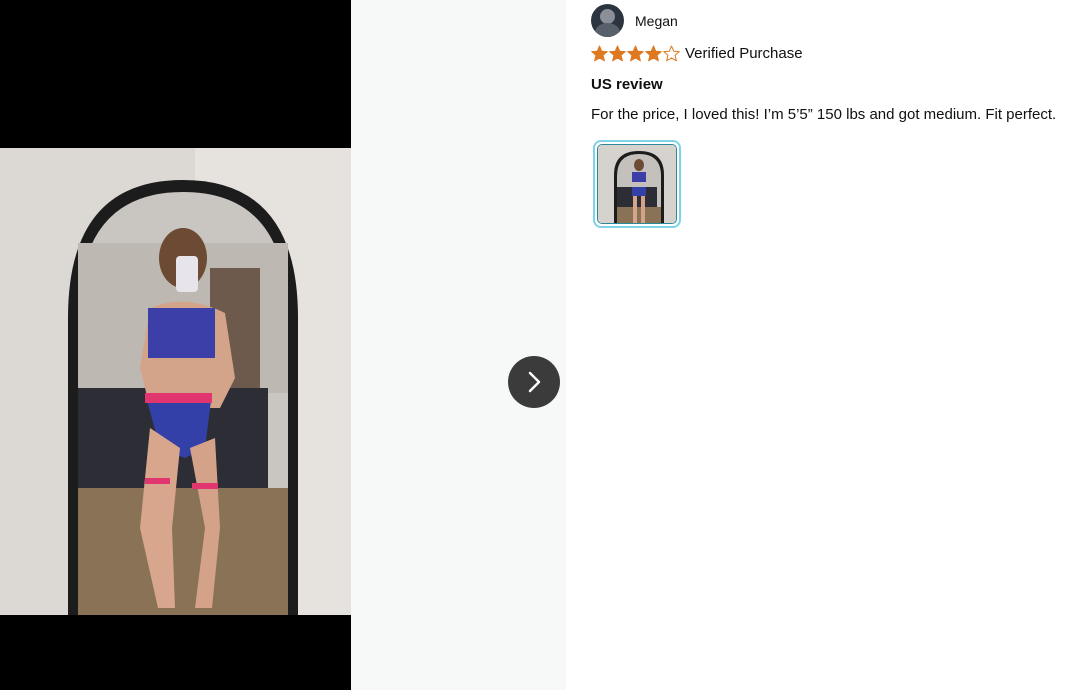 The height and width of the screenshot is (690, 1080). I want to click on rating-row: Verified Purchase, so click(697, 53).